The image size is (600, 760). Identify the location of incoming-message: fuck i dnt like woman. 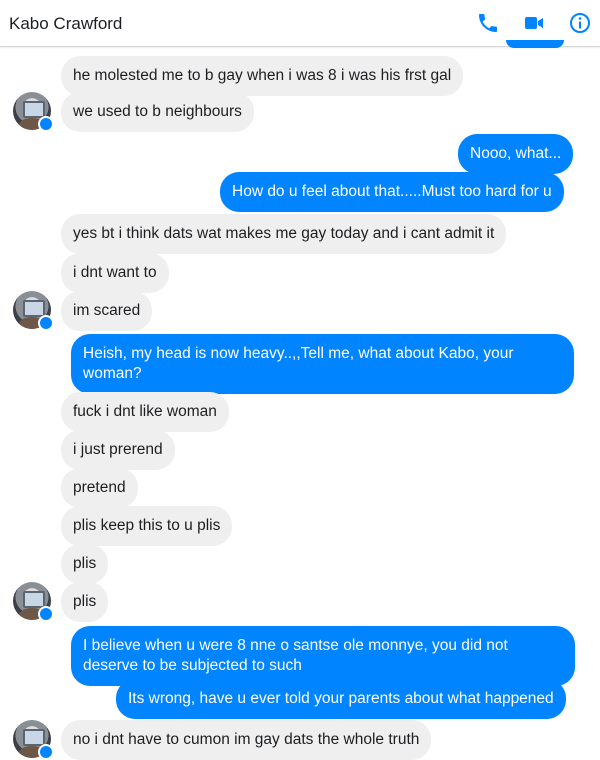
(145, 412).